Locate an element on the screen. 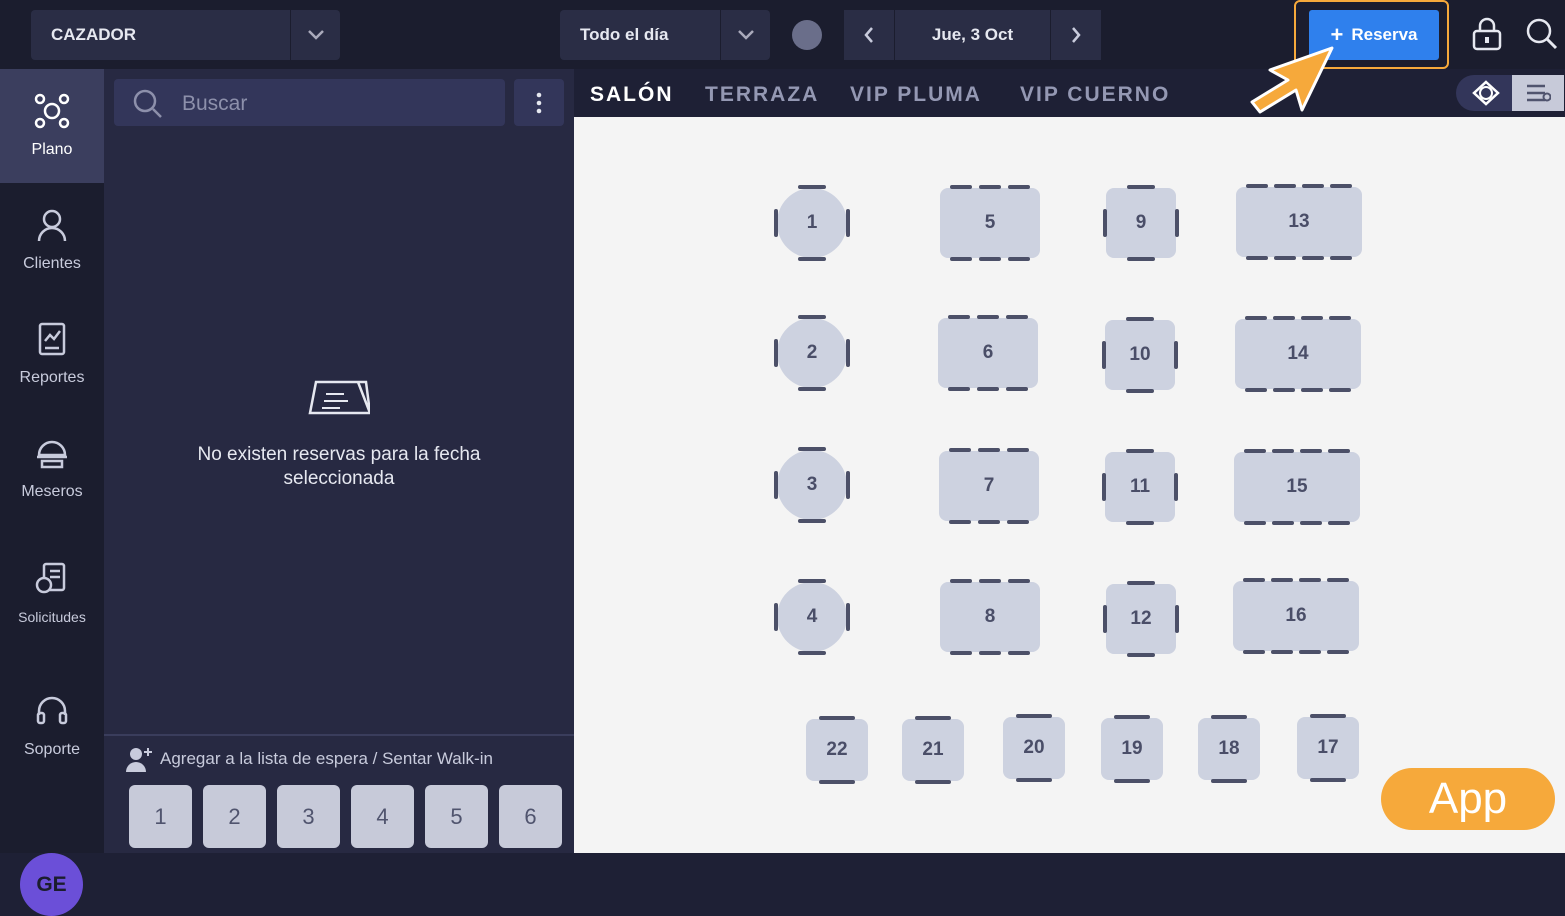 The width and height of the screenshot is (1565, 916). nav-item-soporte: Soporte is located at coordinates (52, 726).